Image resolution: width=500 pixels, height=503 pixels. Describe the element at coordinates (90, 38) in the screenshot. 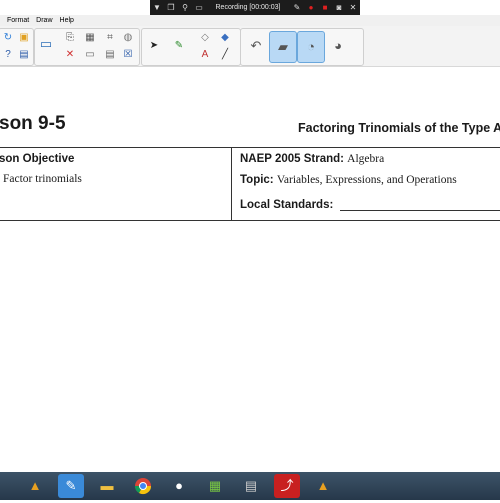

I see `screenshot-icon: ▦` at that location.